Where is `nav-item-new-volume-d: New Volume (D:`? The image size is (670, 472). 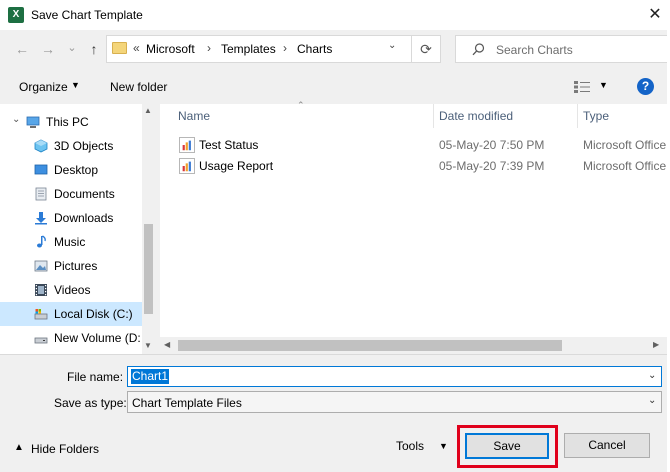
nav-item-new-volume-d: New Volume (D: is located at coordinates (71, 338).